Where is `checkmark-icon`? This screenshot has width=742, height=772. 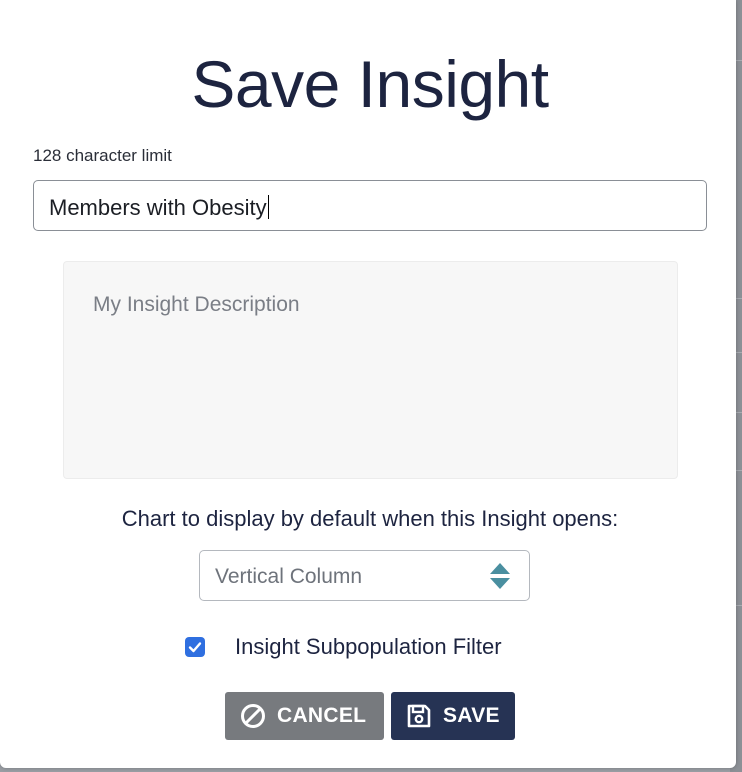 checkmark-icon is located at coordinates (195, 647).